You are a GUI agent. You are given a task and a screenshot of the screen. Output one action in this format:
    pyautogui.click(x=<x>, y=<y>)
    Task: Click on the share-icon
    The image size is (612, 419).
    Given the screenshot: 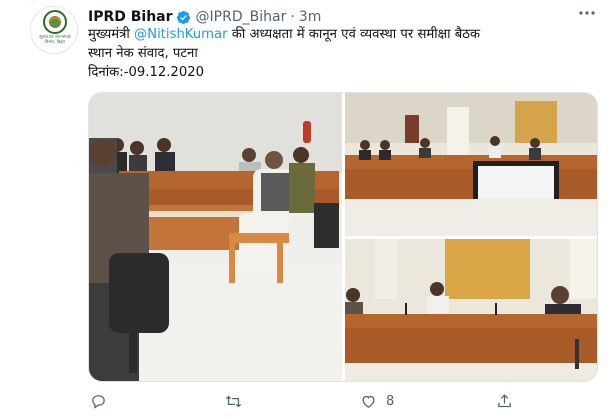 What is the action you would take?
    pyautogui.click(x=504, y=400)
    